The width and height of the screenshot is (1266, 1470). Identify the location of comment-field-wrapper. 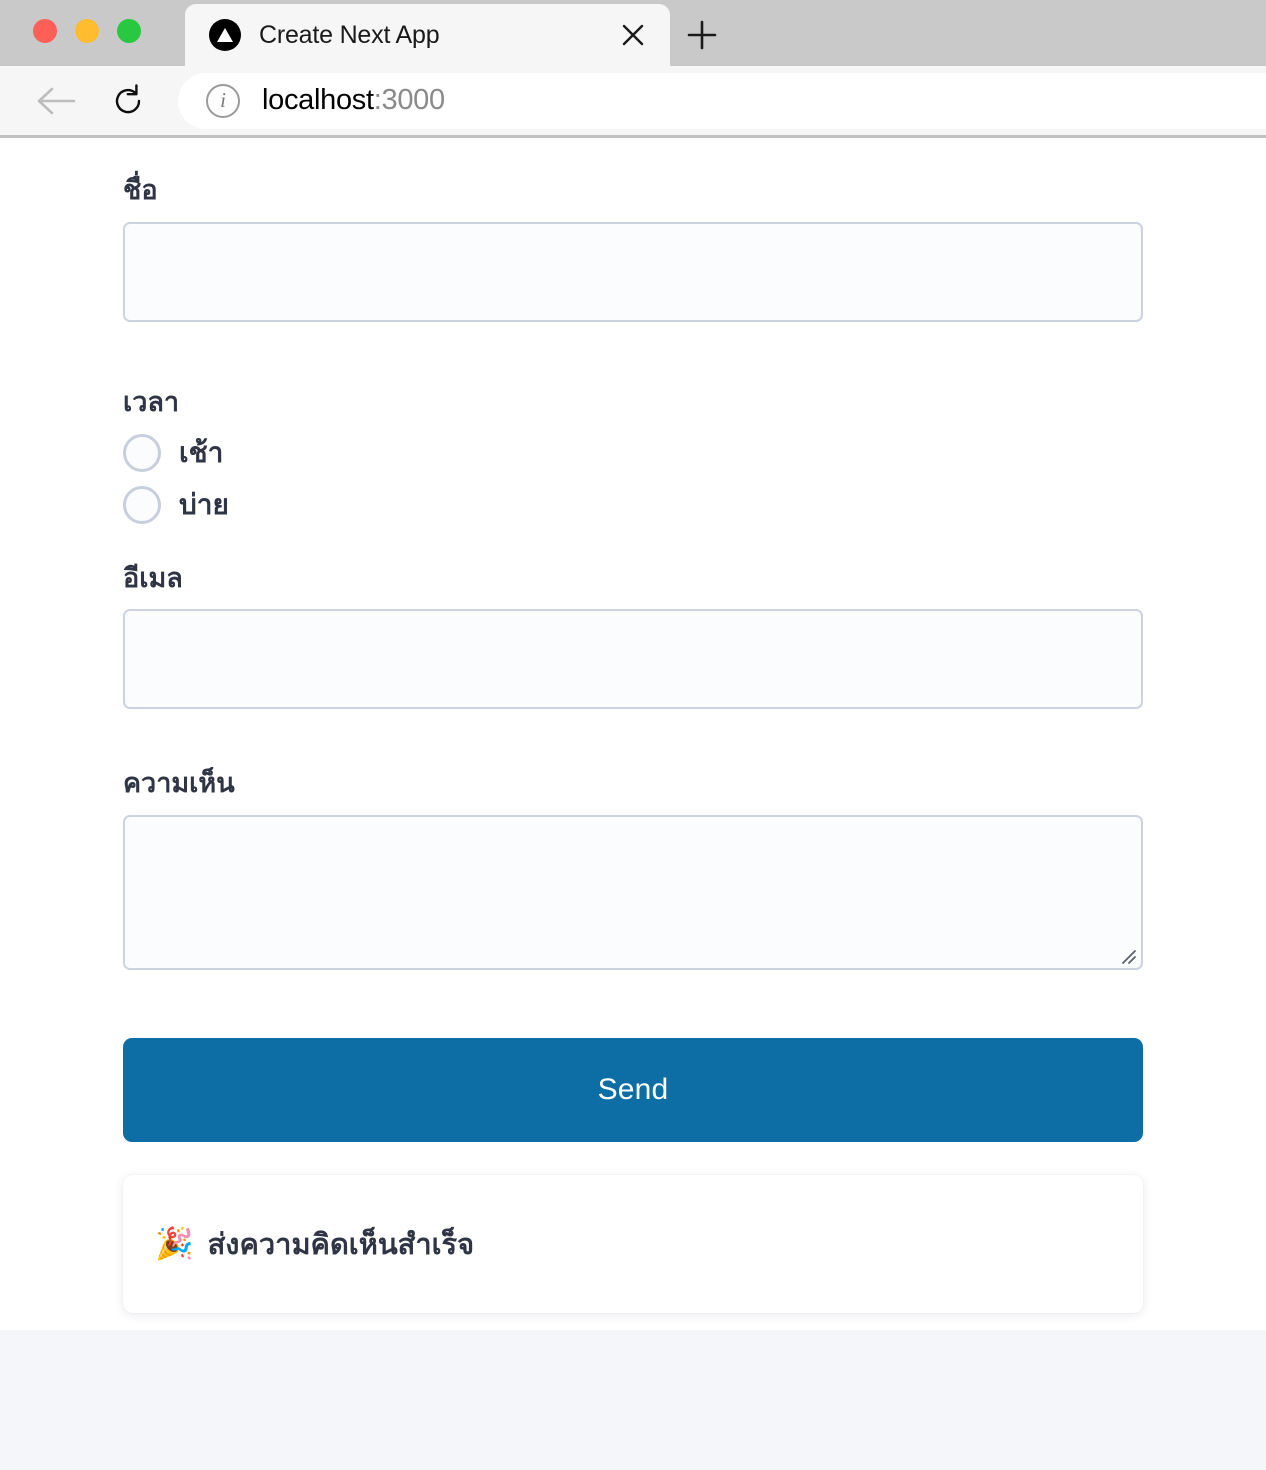
(633, 892).